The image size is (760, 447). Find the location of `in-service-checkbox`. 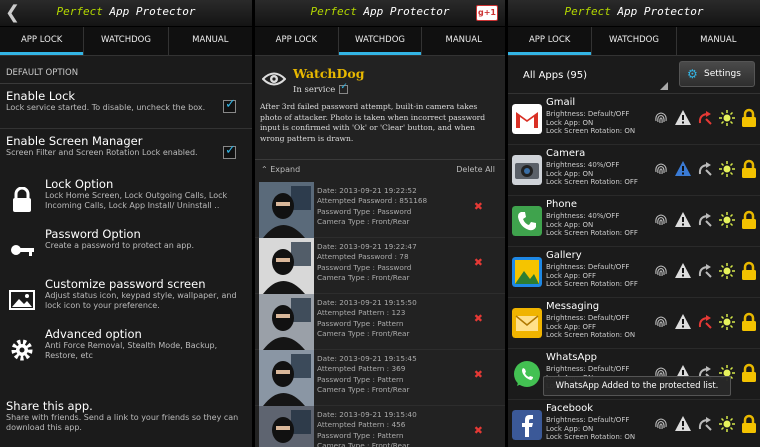

in-service-checkbox is located at coordinates (344, 88).